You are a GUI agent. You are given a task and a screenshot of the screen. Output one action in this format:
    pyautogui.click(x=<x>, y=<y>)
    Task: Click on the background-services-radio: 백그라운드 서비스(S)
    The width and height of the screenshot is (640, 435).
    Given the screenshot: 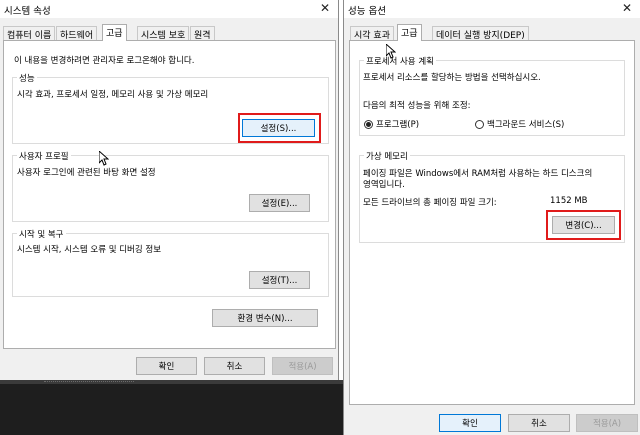 What is the action you would take?
    pyautogui.click(x=519, y=124)
    